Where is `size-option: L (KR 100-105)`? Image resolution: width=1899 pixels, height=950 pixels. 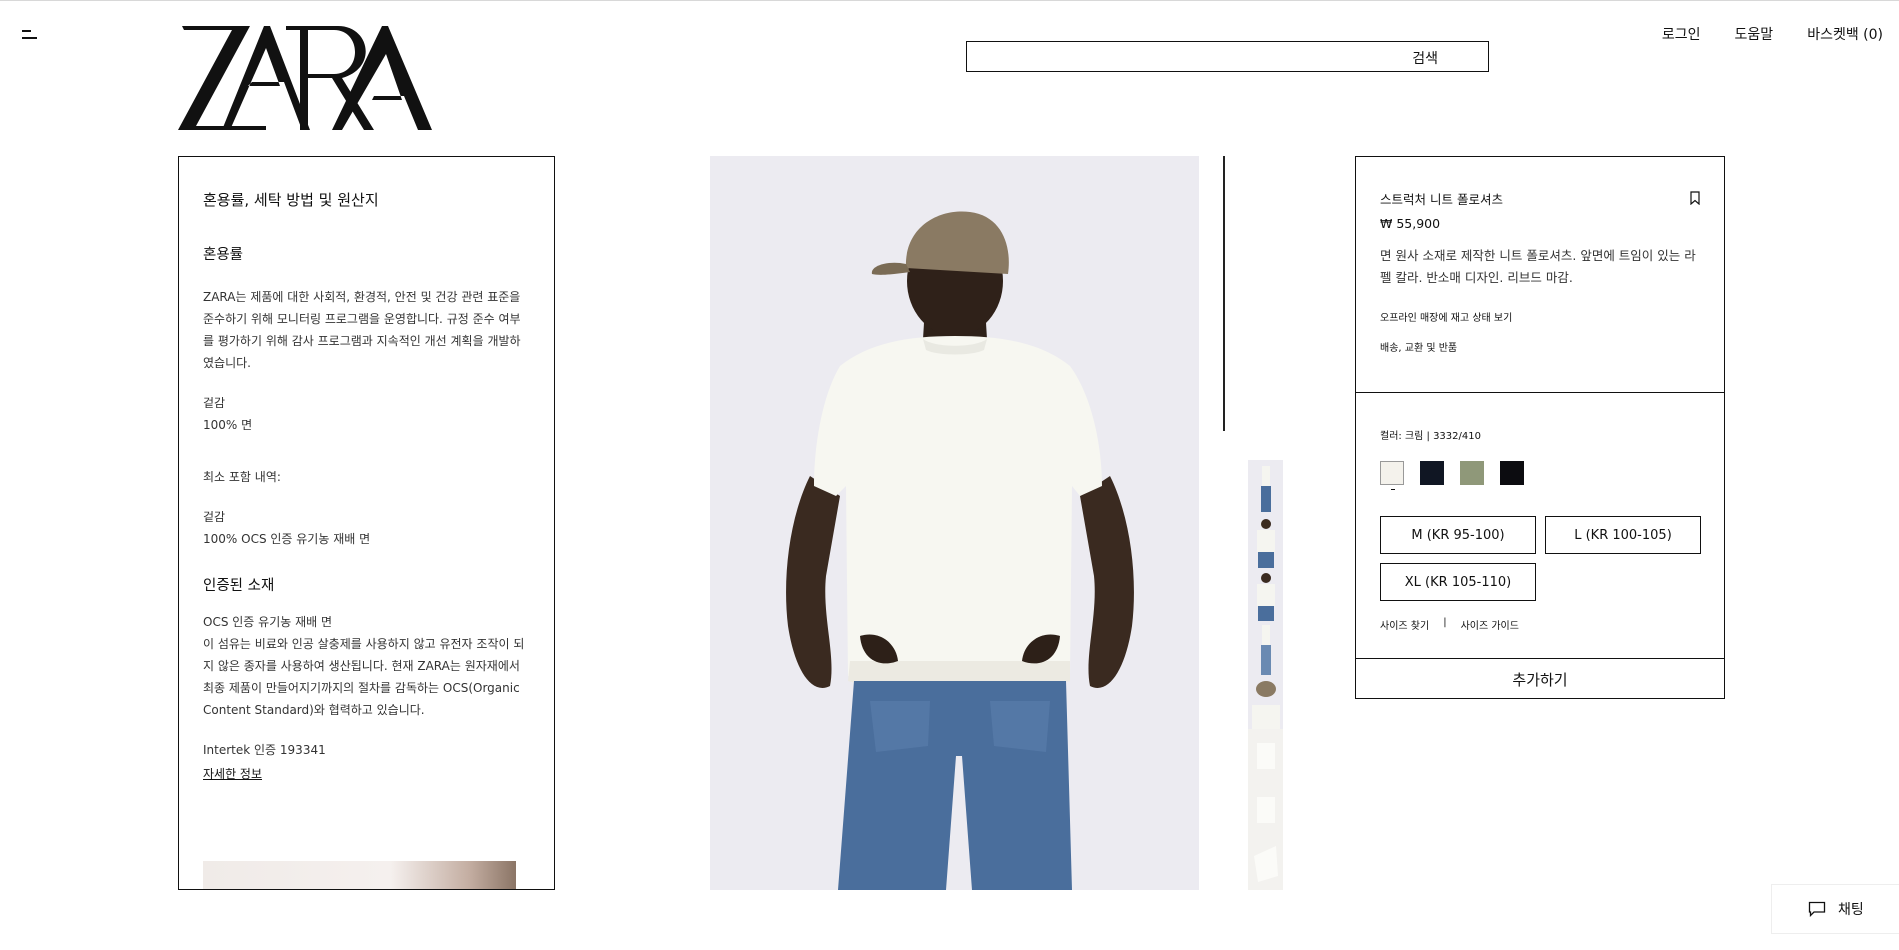
size-option: L (KR 100-105) is located at coordinates (1623, 535).